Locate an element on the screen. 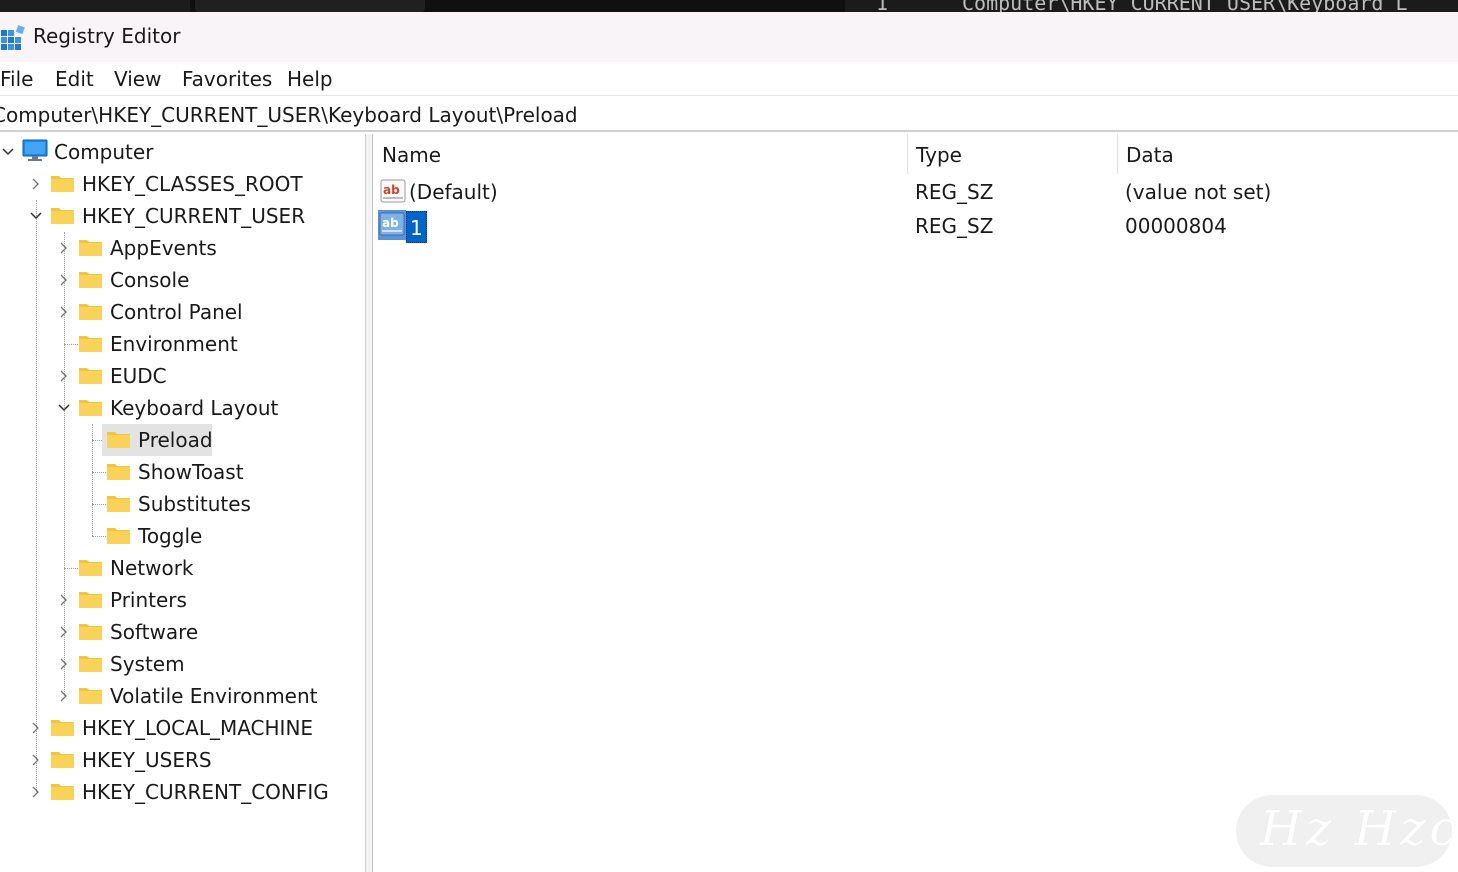 The height and width of the screenshot is (872, 1458). tree-item-substitutes: Substitutes is located at coordinates (182, 504).